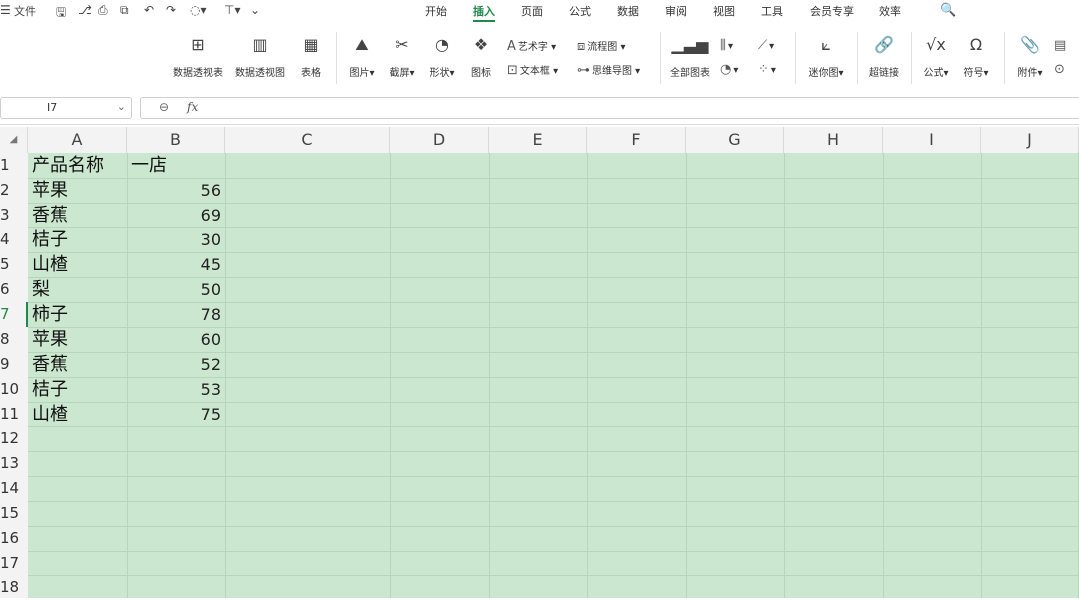  Describe the element at coordinates (175, 414) in the screenshot. I see `cell-sales-value: 75` at that location.